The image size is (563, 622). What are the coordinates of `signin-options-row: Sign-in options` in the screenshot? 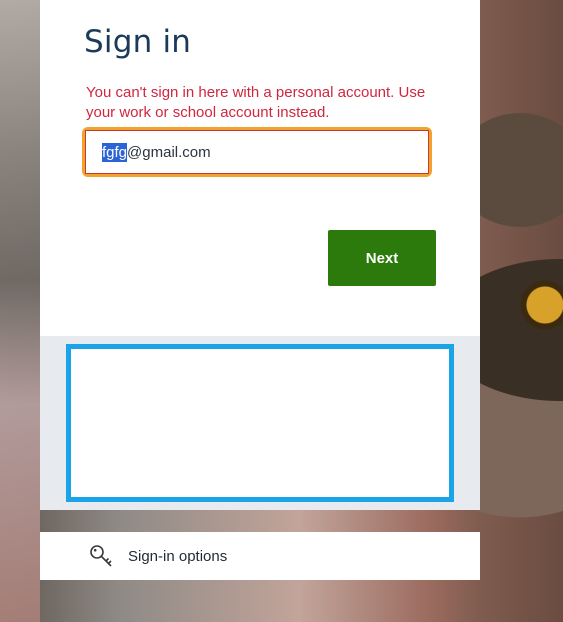 It's located at (260, 556).